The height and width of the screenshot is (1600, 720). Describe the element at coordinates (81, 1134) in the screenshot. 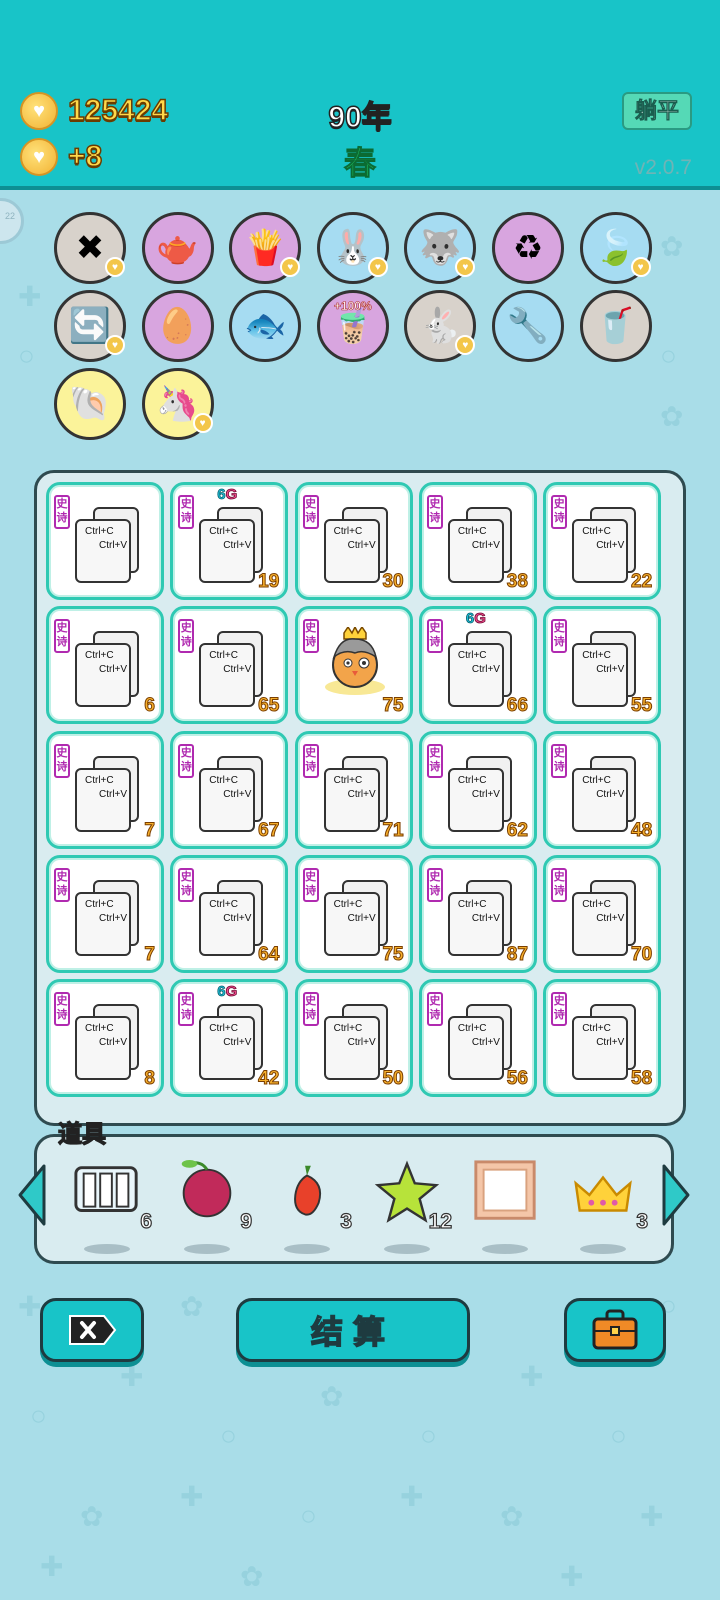

I see `props-title: 道具` at that location.